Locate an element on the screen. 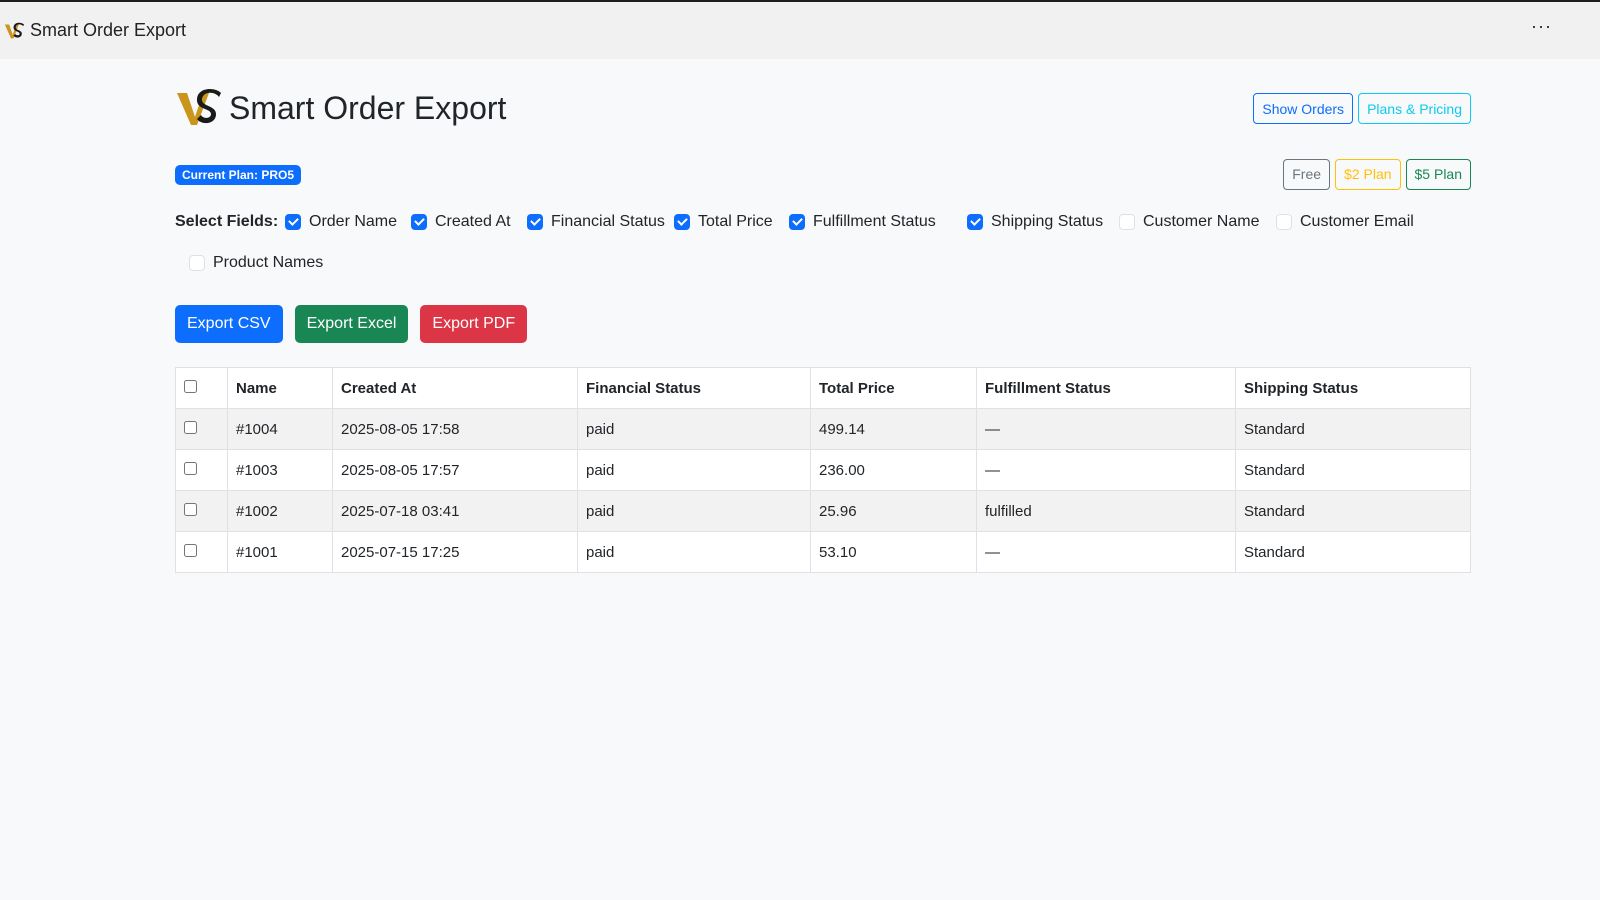 This screenshot has height=900, width=1600. total-price-cell: 499.14 is located at coordinates (893, 429).